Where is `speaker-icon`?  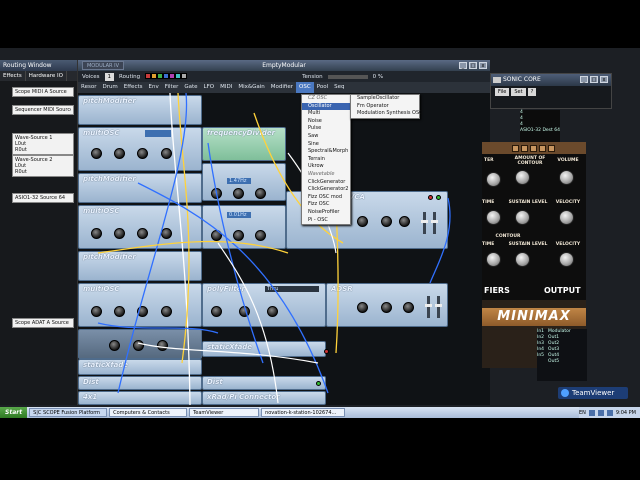 speaker-icon is located at coordinates (609, 412).